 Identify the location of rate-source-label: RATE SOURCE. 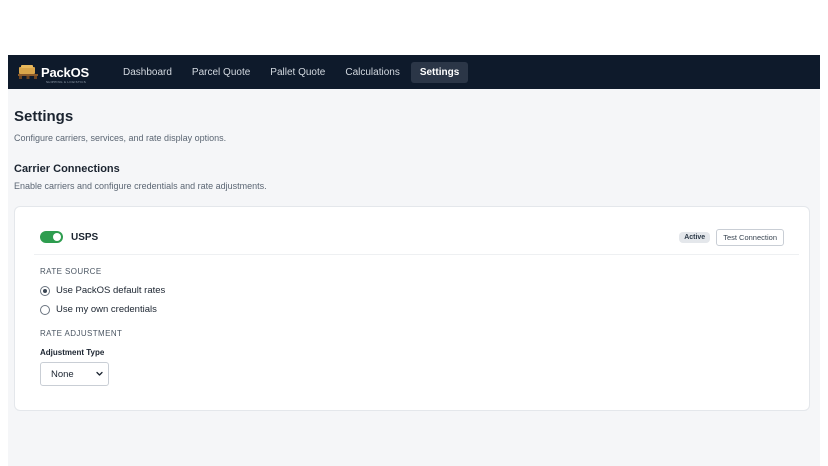
(71, 271).